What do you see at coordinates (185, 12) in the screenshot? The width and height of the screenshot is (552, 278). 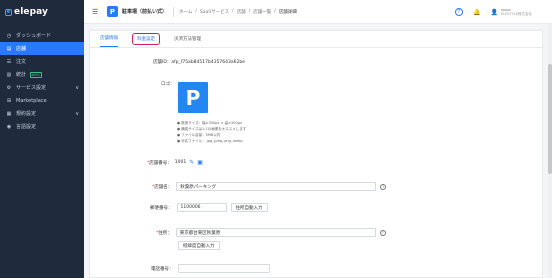 I see `breadcrumb-home: ホーム` at bounding box center [185, 12].